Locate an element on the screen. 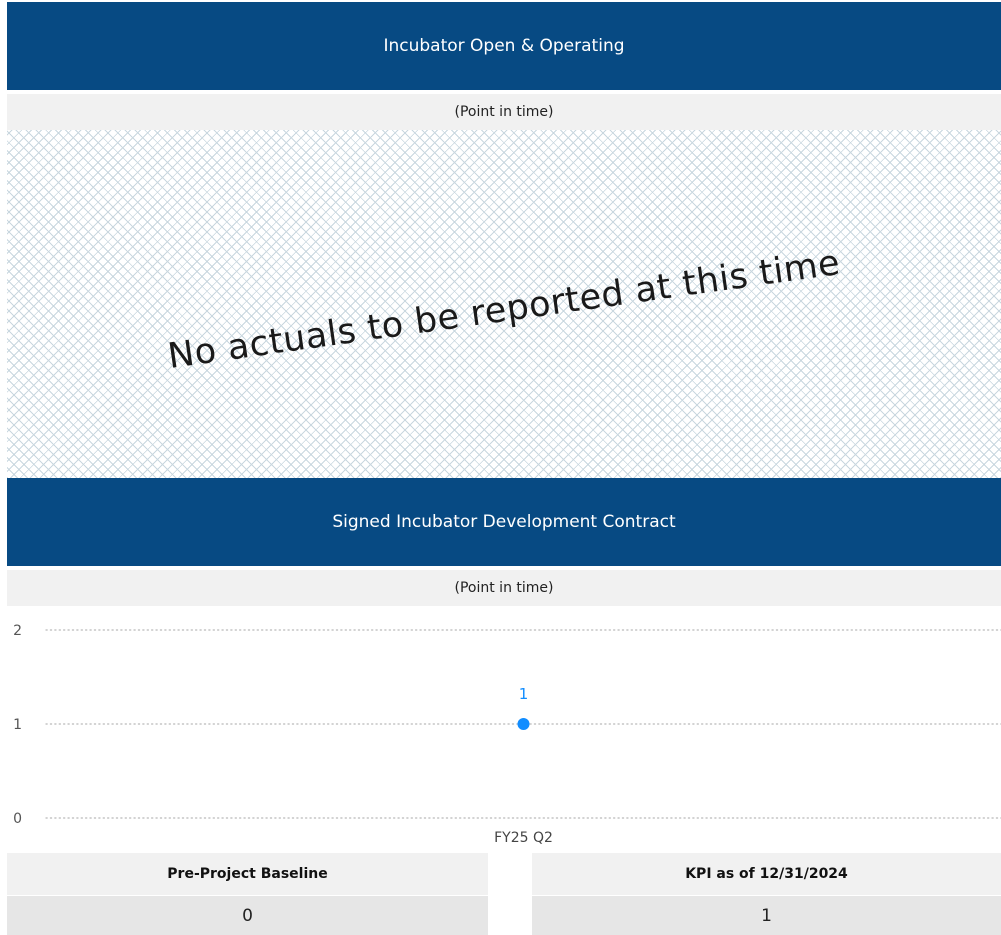  x-tick-label: FY25 Q2 is located at coordinates (523, 838).